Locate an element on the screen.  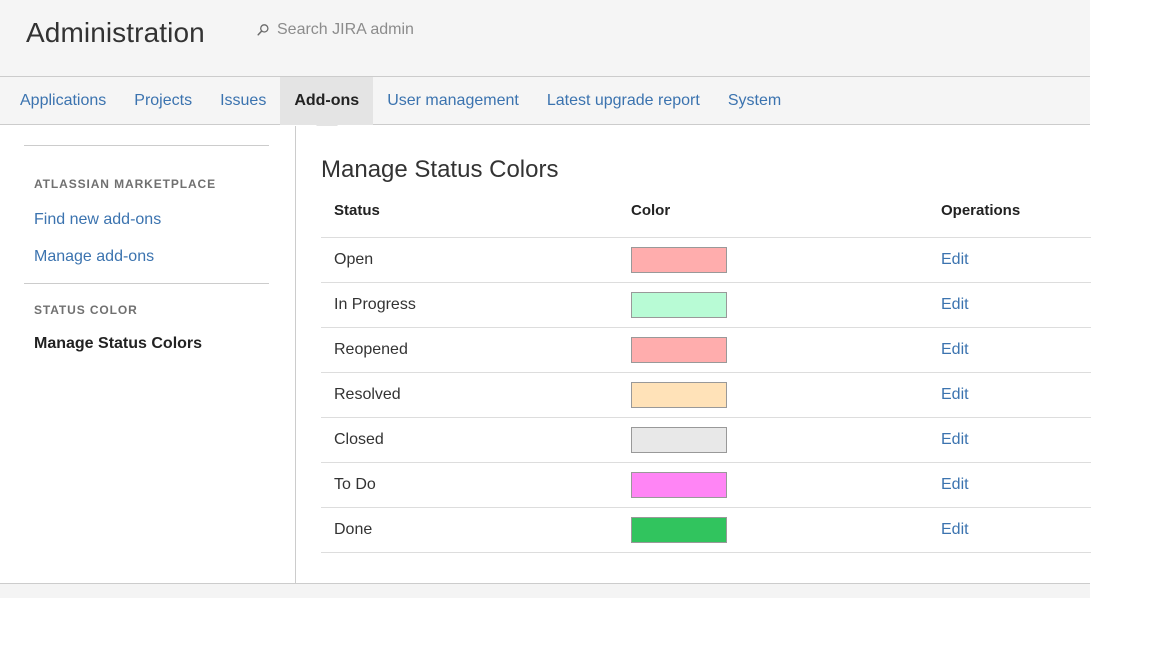
tab-user-management: User management is located at coordinates (453, 101).